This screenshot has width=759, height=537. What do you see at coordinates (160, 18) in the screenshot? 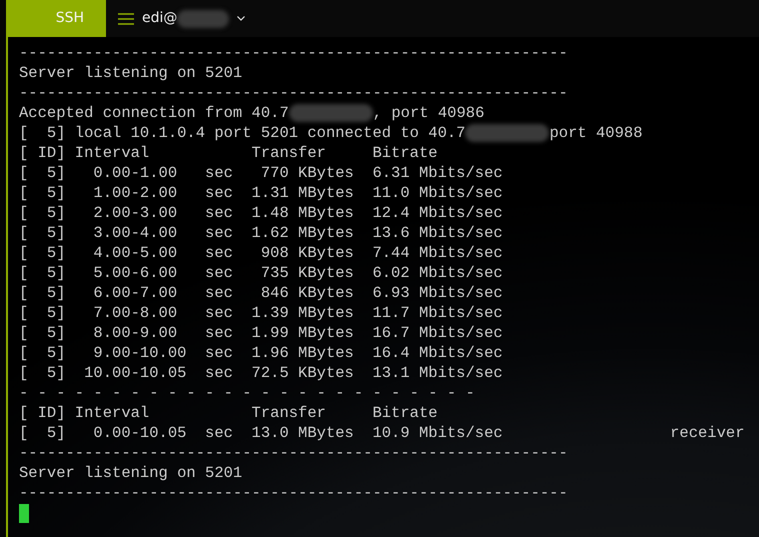
I see `session-tab-title: edi@` at bounding box center [160, 18].